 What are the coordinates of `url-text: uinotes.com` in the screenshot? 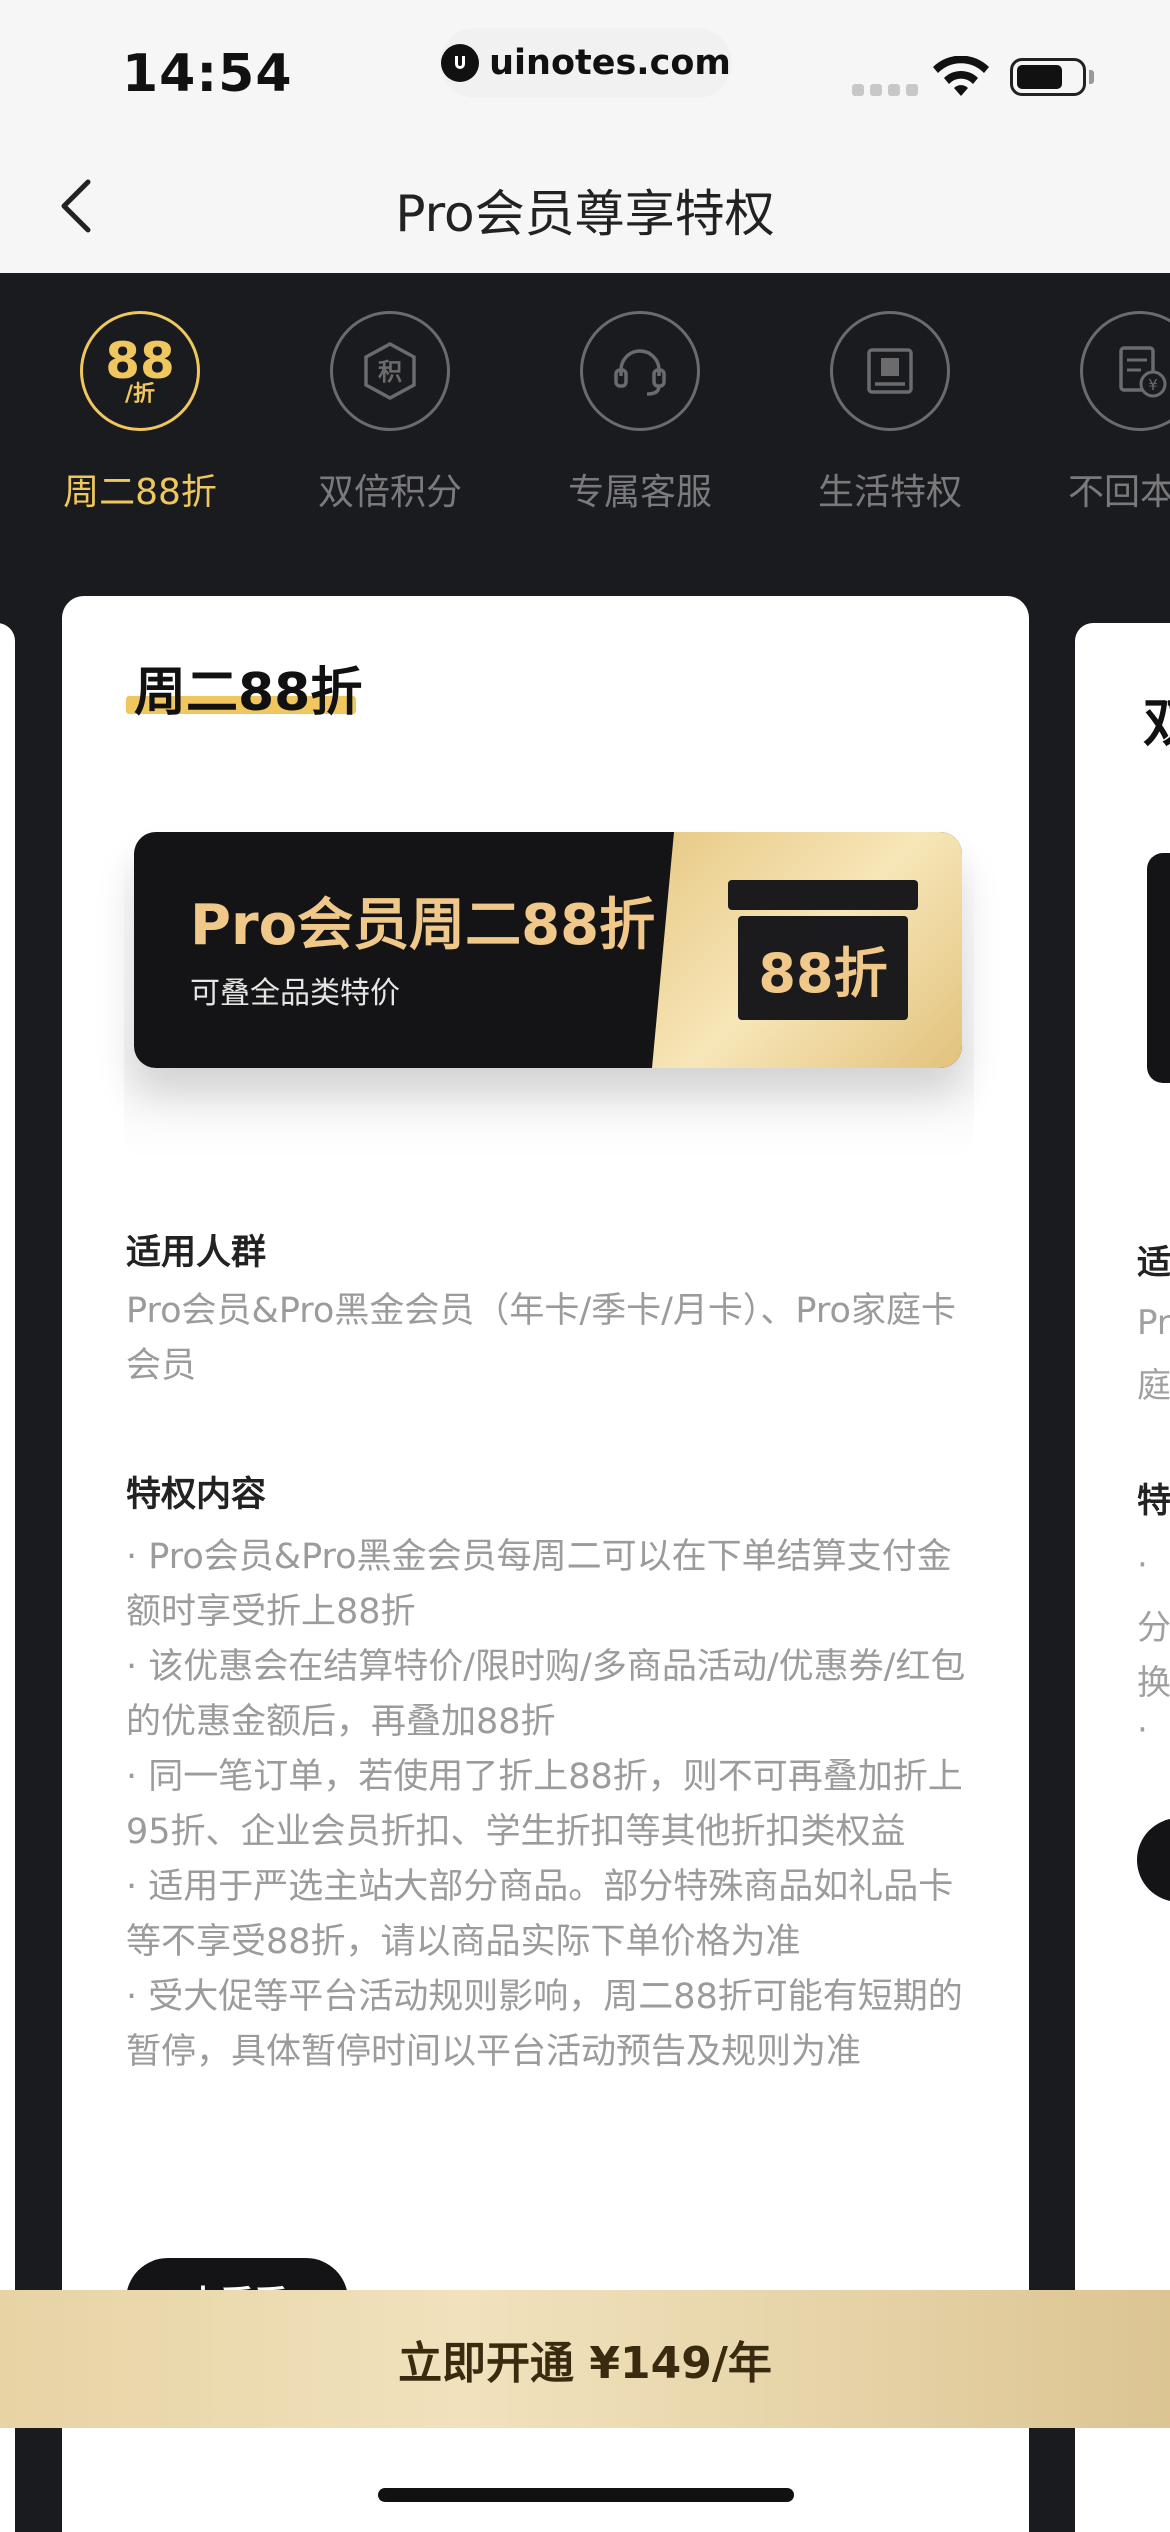 It's located at (610, 63).